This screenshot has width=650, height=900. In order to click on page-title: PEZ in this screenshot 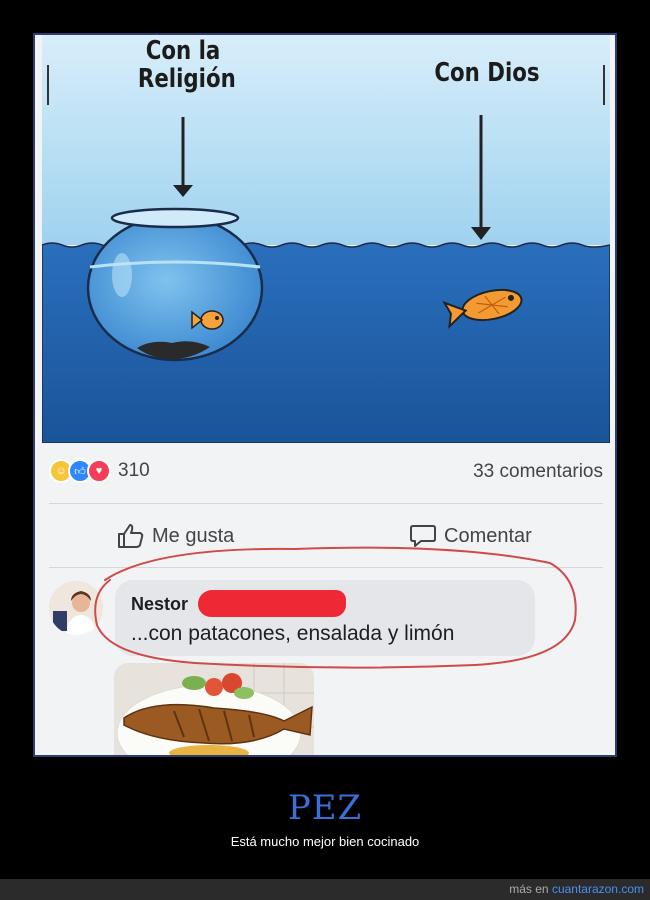, I will do `click(325, 808)`.